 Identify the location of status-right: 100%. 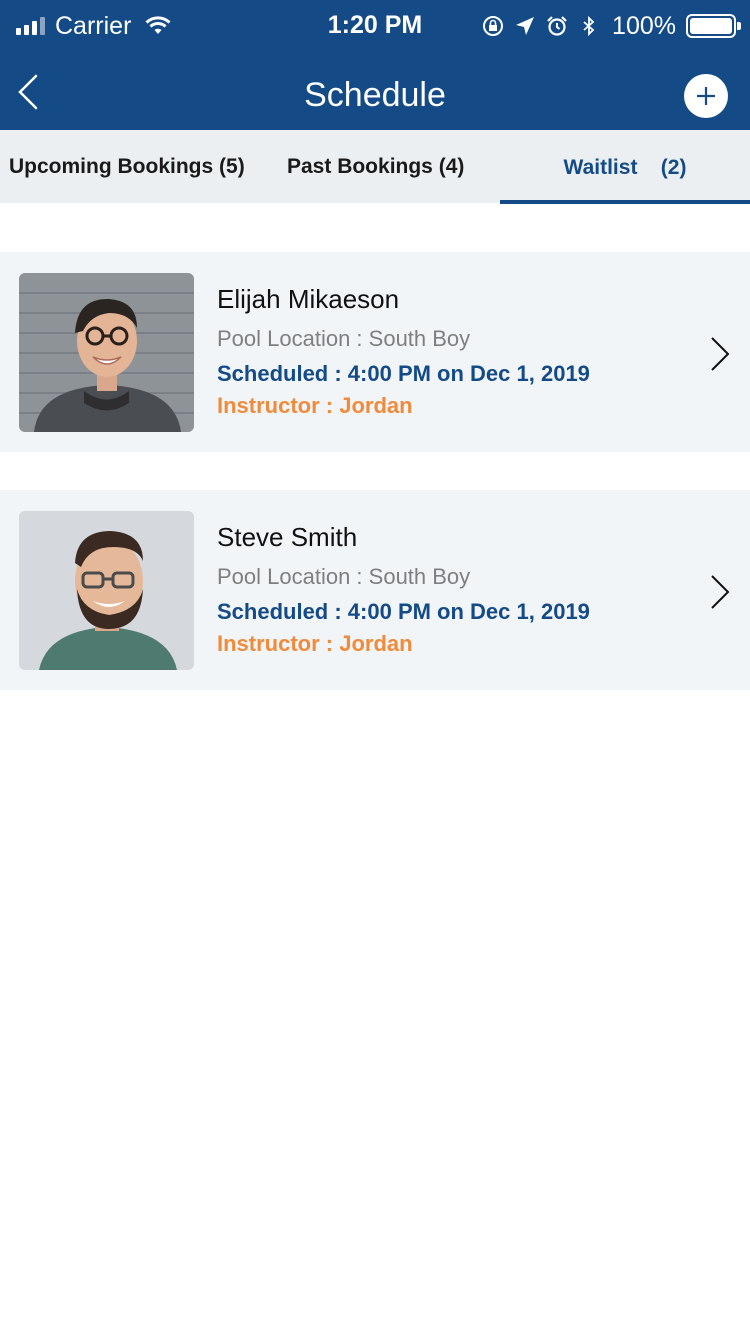
(611, 26).